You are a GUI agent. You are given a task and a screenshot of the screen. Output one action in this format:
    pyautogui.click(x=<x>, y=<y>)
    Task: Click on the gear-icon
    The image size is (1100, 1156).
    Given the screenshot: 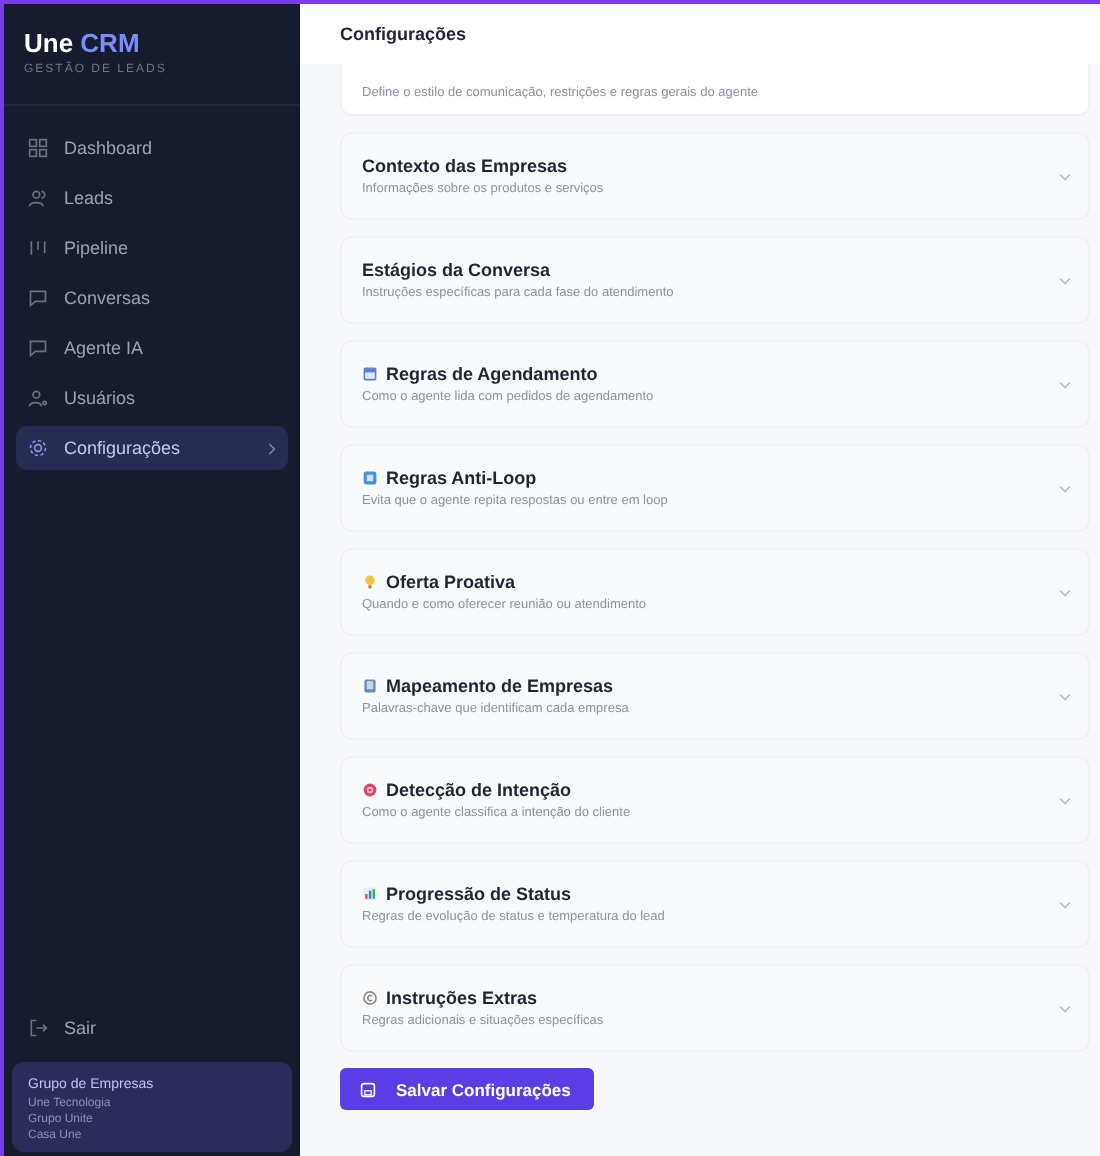 What is the action you would take?
    pyautogui.click(x=38, y=448)
    